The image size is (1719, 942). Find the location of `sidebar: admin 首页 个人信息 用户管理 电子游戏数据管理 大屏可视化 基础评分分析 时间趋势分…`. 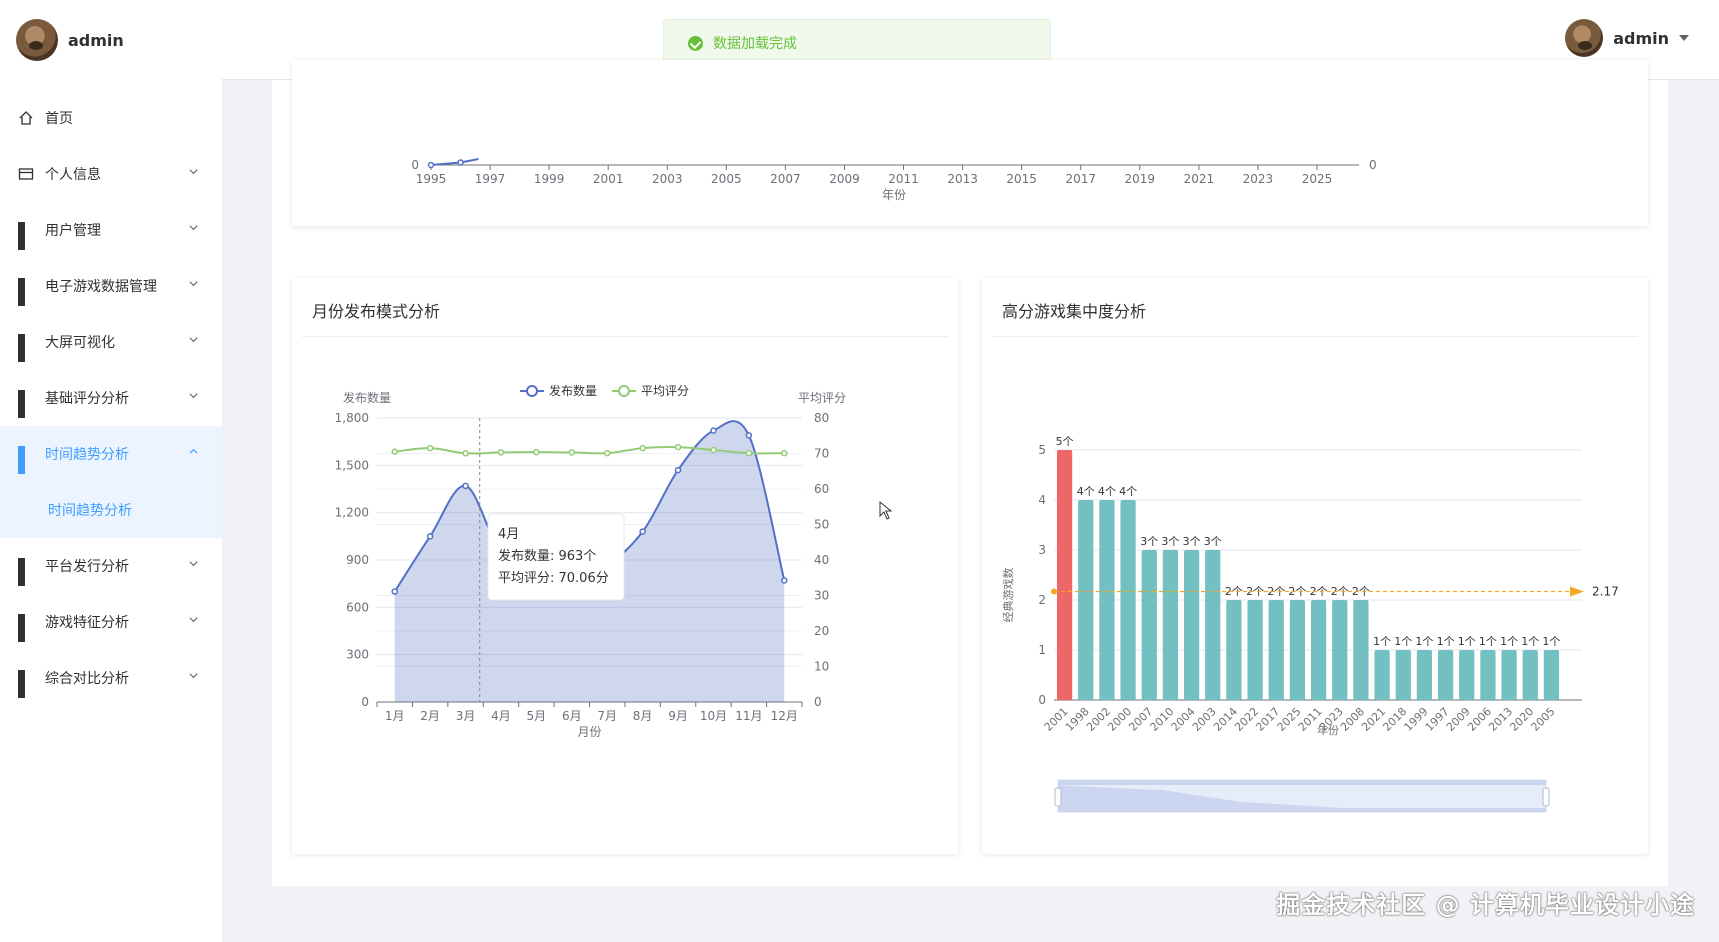

sidebar: admin 首页 个人信息 用户管理 电子游戏数据管理 大屏可视化 基础评分分析 时间趋势分… is located at coordinates (111, 471).